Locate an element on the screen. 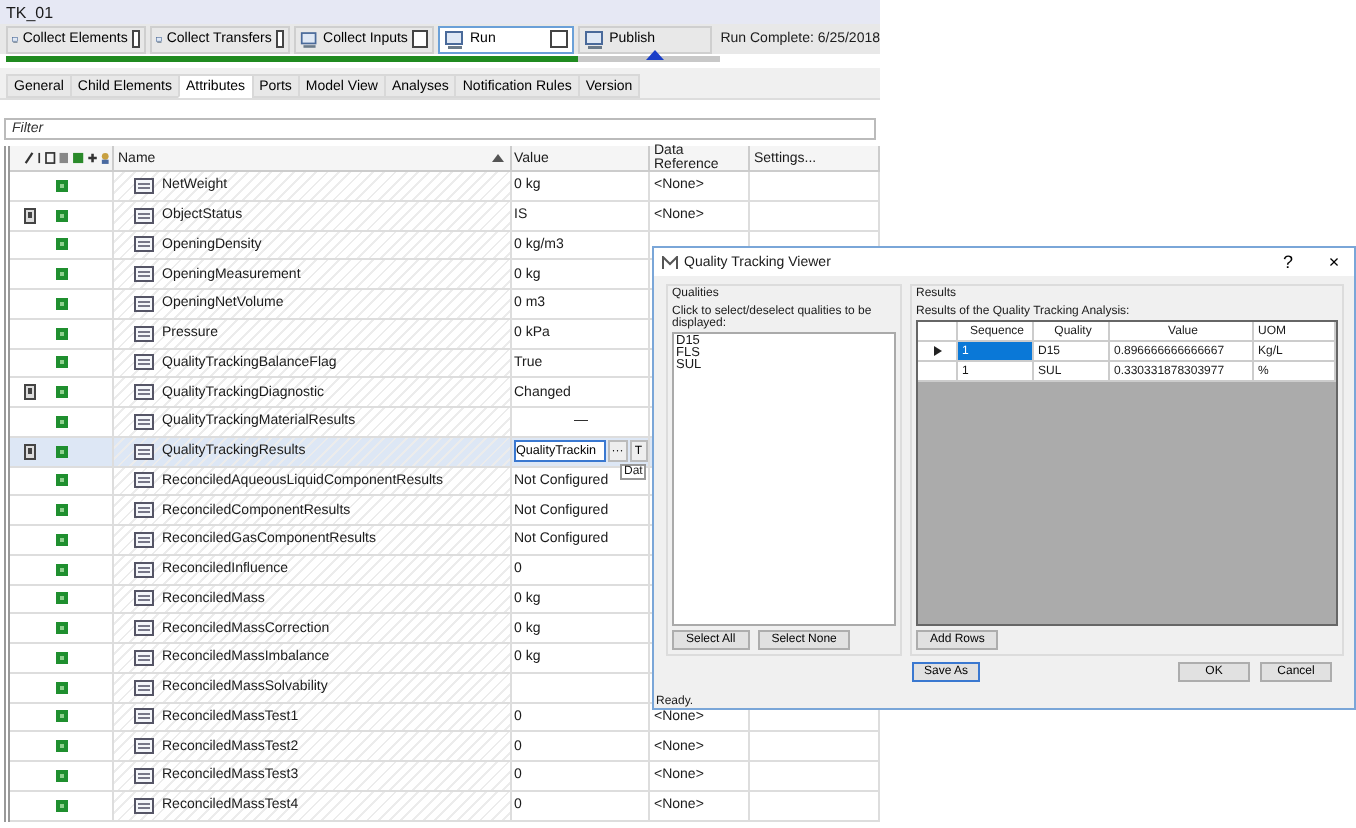 The width and height of the screenshot is (1356, 828). help-button: ? is located at coordinates (1288, 262).